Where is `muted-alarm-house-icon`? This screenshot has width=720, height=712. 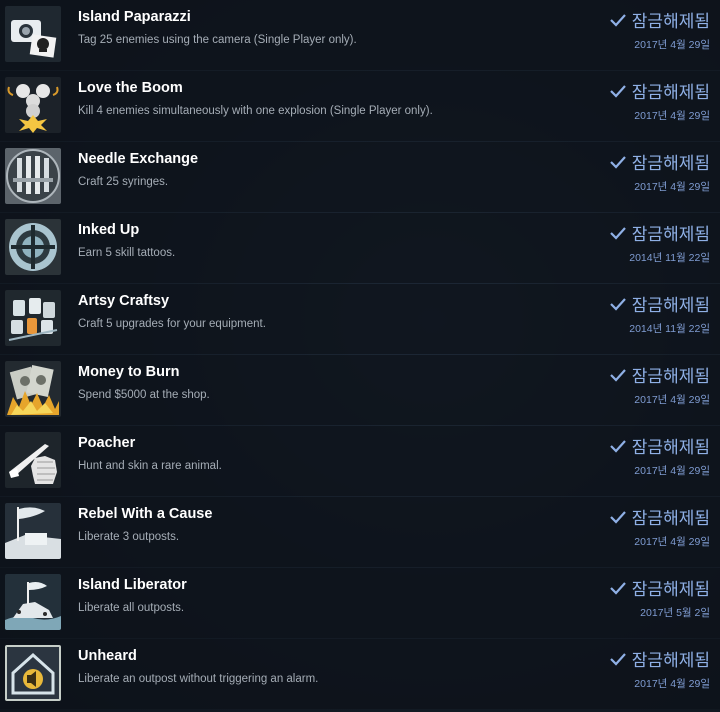 muted-alarm-house-icon is located at coordinates (33, 673).